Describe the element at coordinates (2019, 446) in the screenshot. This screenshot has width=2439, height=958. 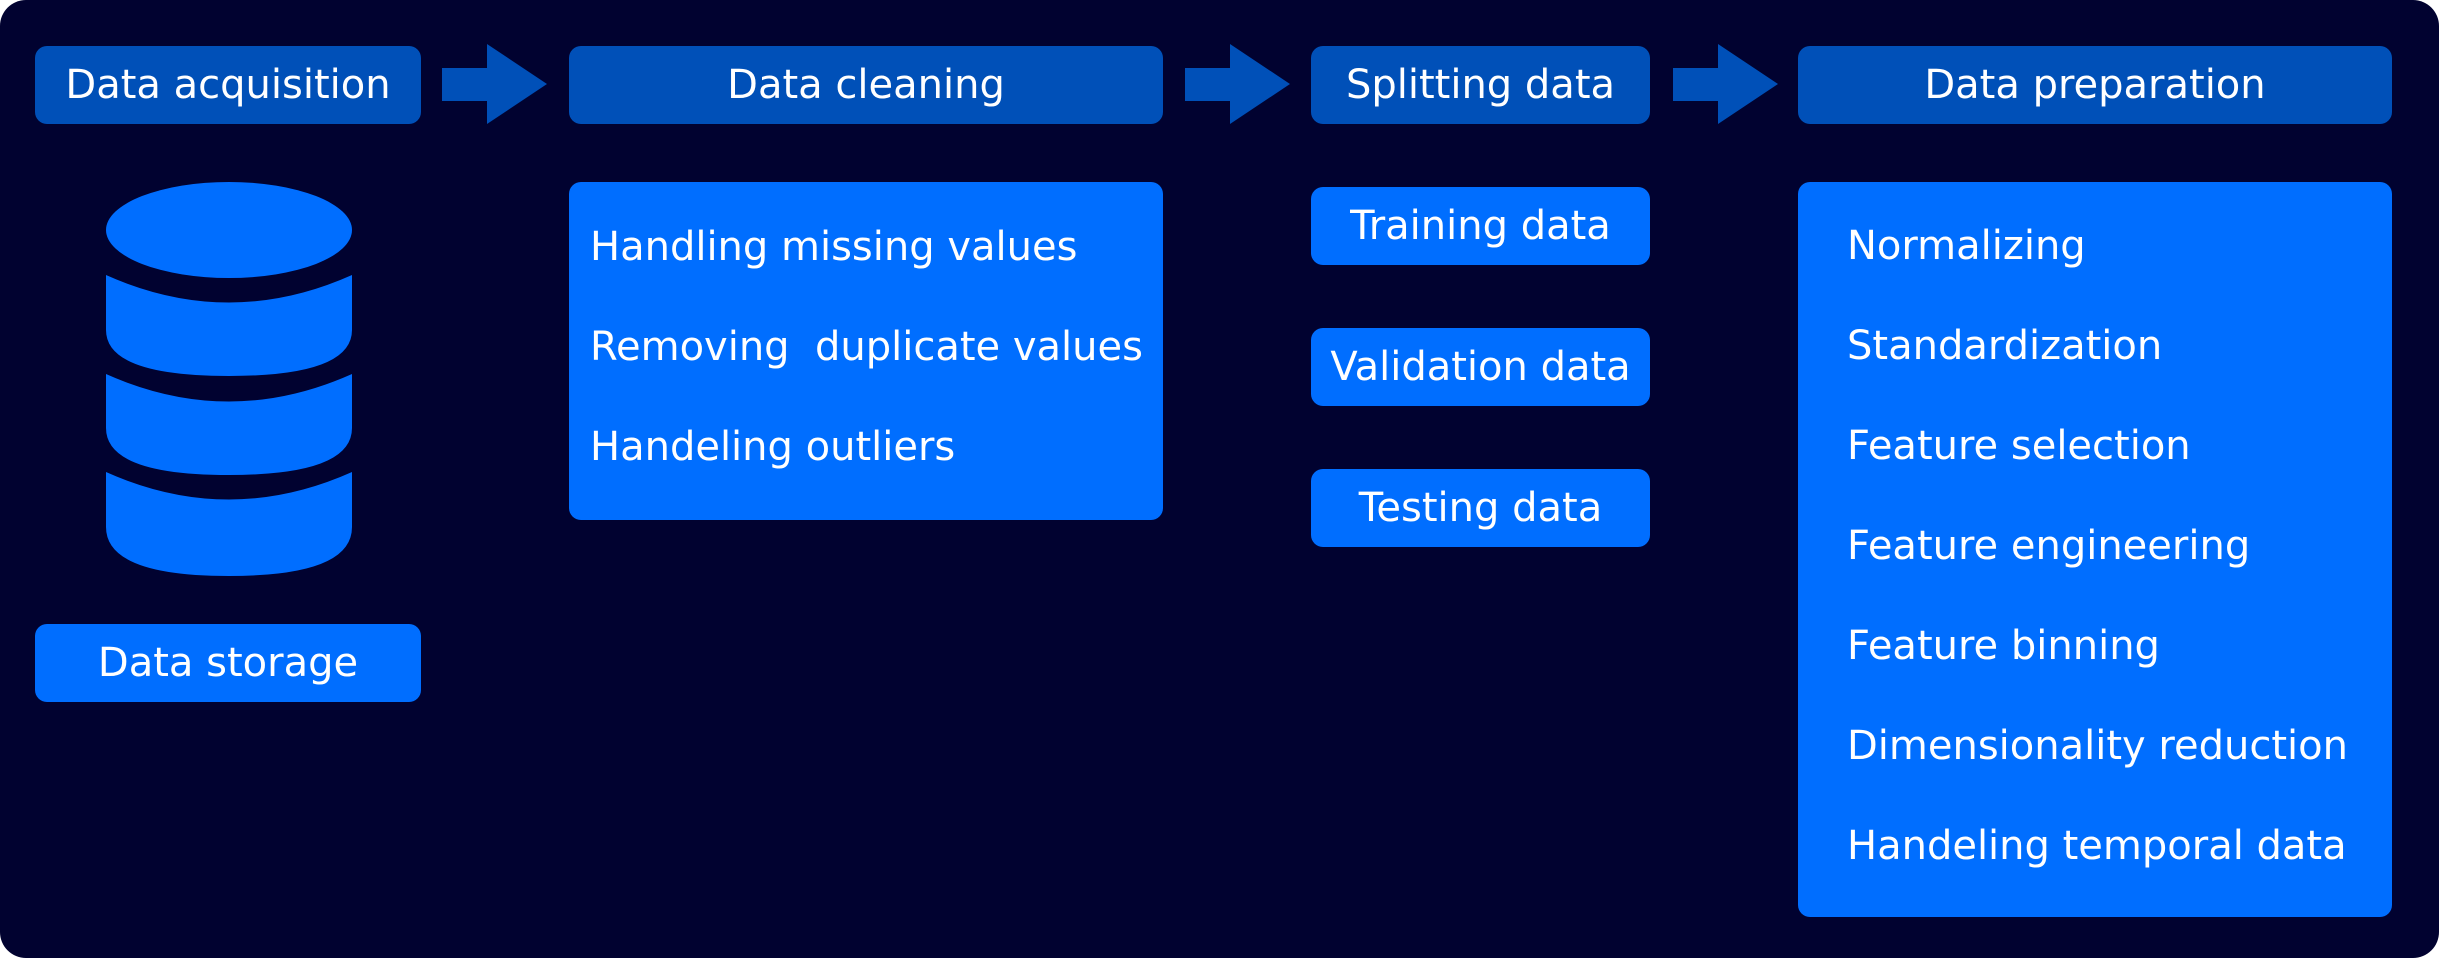
I see `list-item: Feature selection` at that location.